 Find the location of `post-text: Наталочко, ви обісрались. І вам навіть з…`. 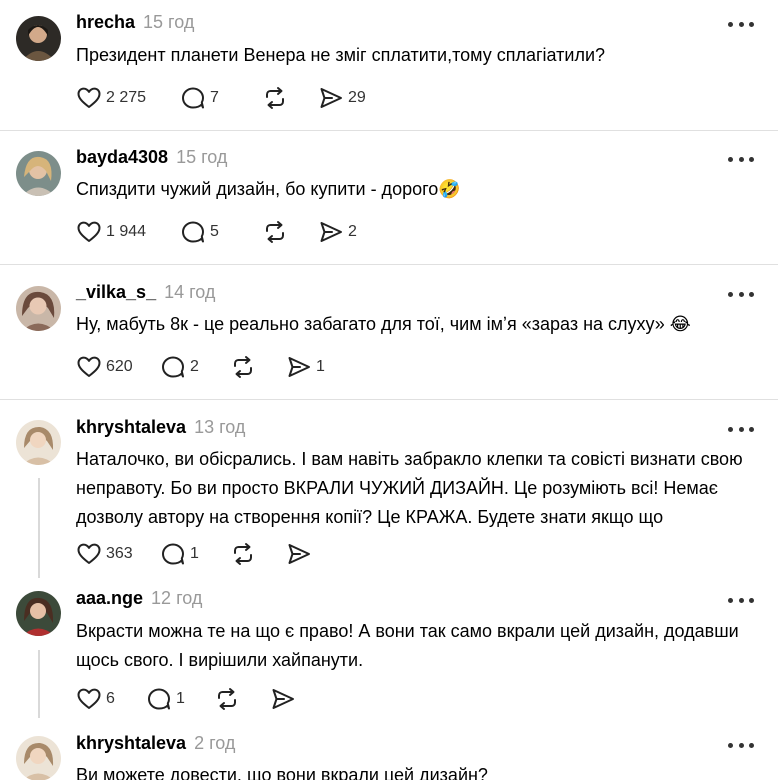

post-text: Наталочко, ви обісрались. І вам навіть з… is located at coordinates (409, 488).